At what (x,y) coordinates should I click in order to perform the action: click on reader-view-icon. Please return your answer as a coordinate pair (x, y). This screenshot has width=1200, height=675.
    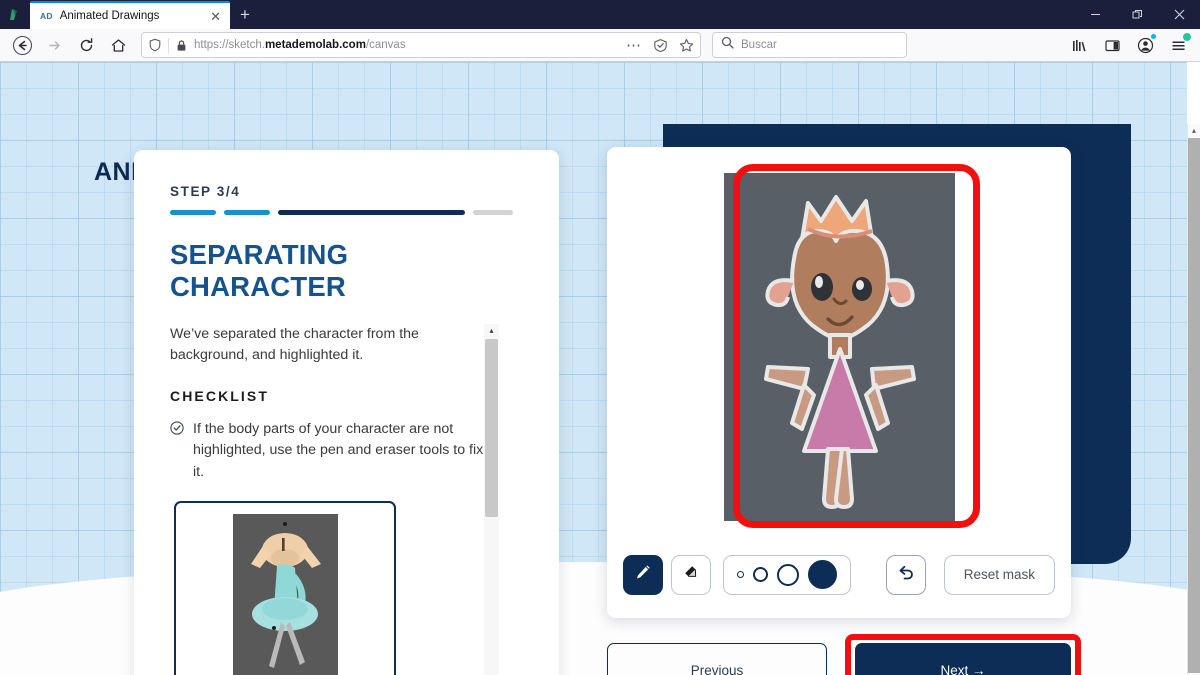
    Looking at the image, I should click on (660, 45).